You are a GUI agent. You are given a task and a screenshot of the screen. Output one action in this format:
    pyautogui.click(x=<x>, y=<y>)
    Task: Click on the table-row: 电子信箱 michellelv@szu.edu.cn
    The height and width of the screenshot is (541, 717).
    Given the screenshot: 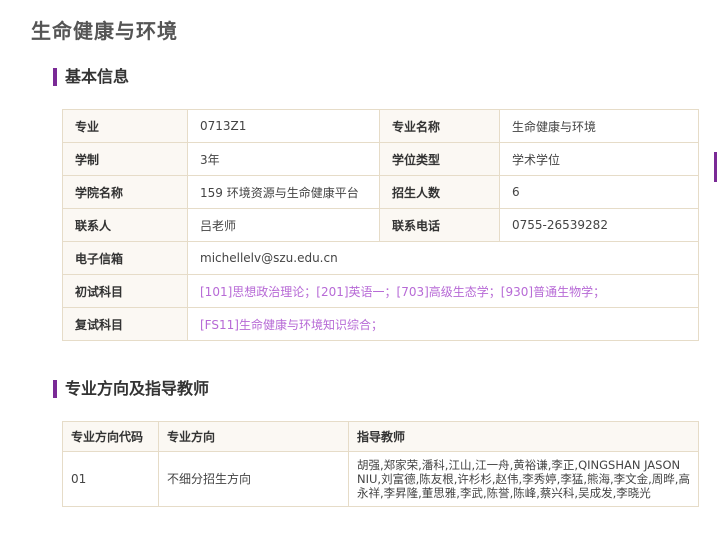 What is the action you would take?
    pyautogui.click(x=380, y=258)
    